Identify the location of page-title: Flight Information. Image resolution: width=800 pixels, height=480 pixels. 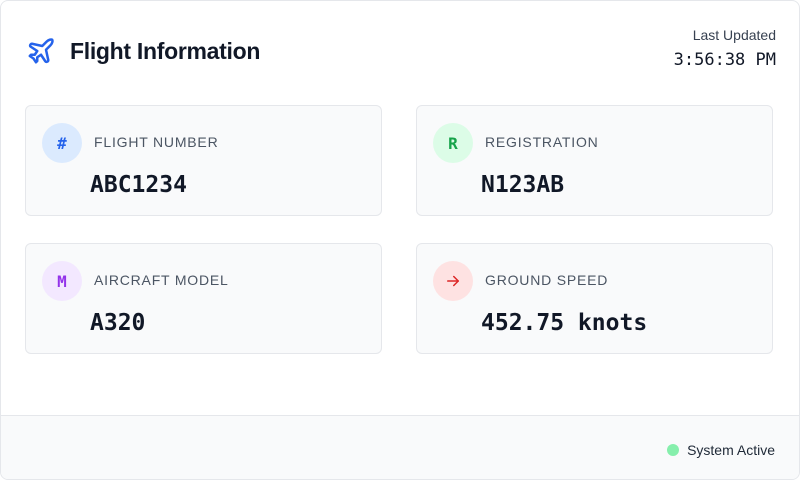
(165, 50).